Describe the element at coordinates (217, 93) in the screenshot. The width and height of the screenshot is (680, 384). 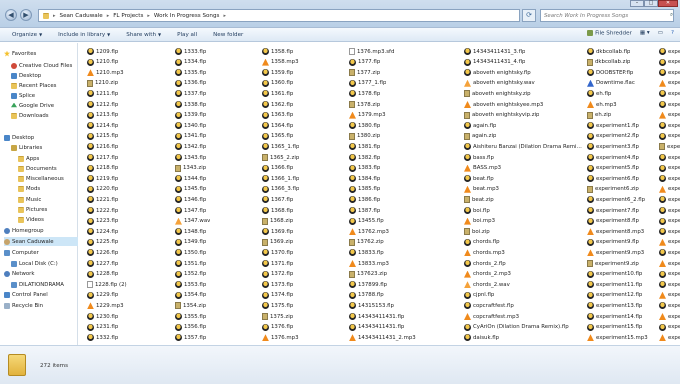
I see `file-item: 1337.flp` at that location.